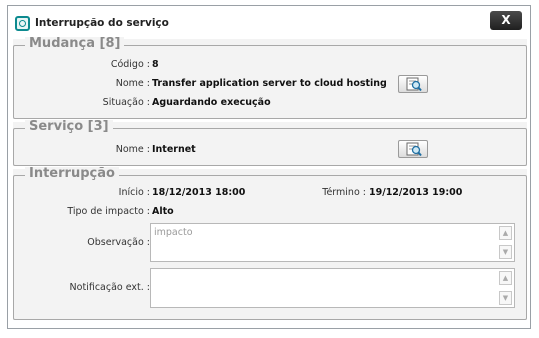 This screenshot has width=539, height=338. Describe the element at coordinates (75, 44) in the screenshot. I see `mudanca-legend: Mudança [8]` at that location.